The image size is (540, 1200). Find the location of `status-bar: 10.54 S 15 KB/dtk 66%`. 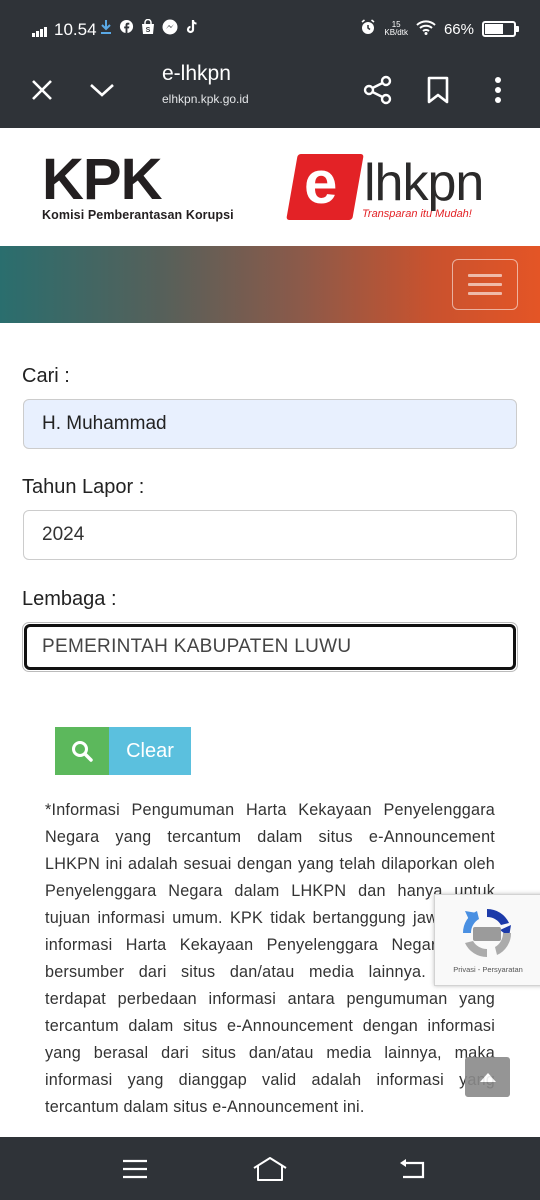

status-bar: 10.54 S 15 KB/dtk 66% is located at coordinates (270, 29).